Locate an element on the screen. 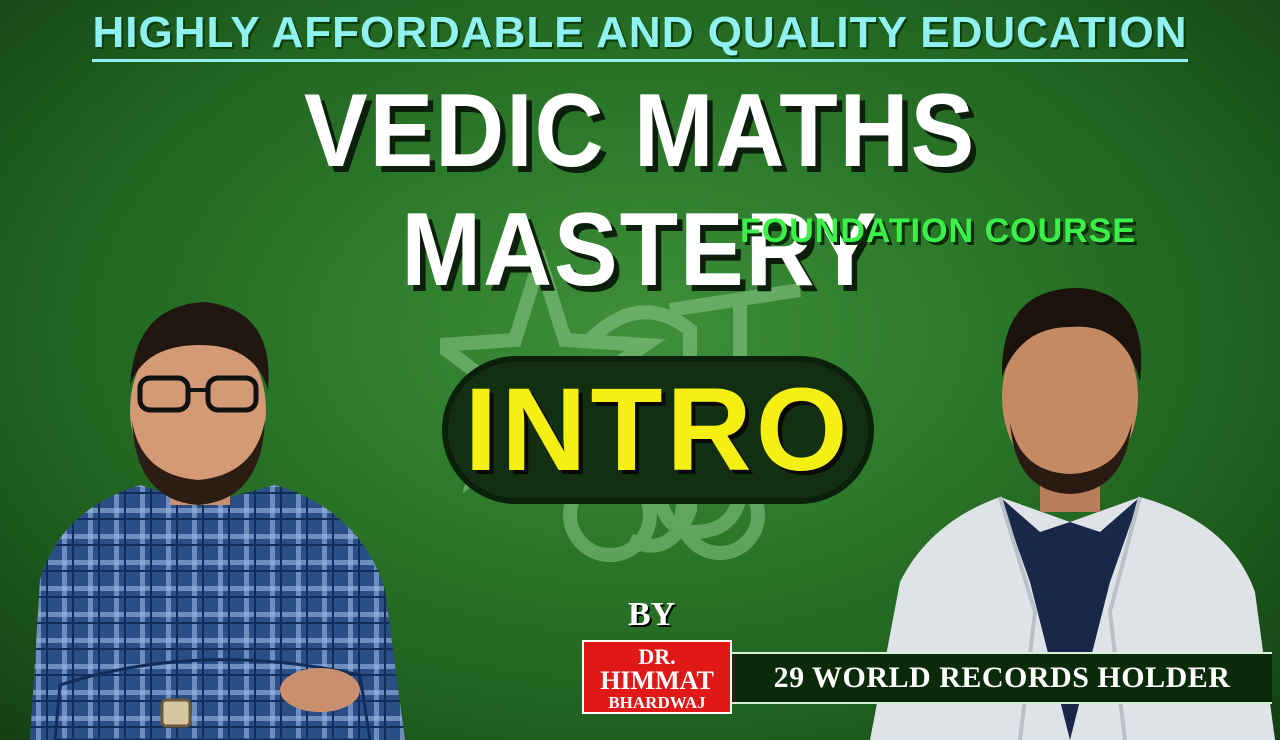  presenter-name-badge: DR. HIMMAT BHARDWAJ is located at coordinates (657, 677).